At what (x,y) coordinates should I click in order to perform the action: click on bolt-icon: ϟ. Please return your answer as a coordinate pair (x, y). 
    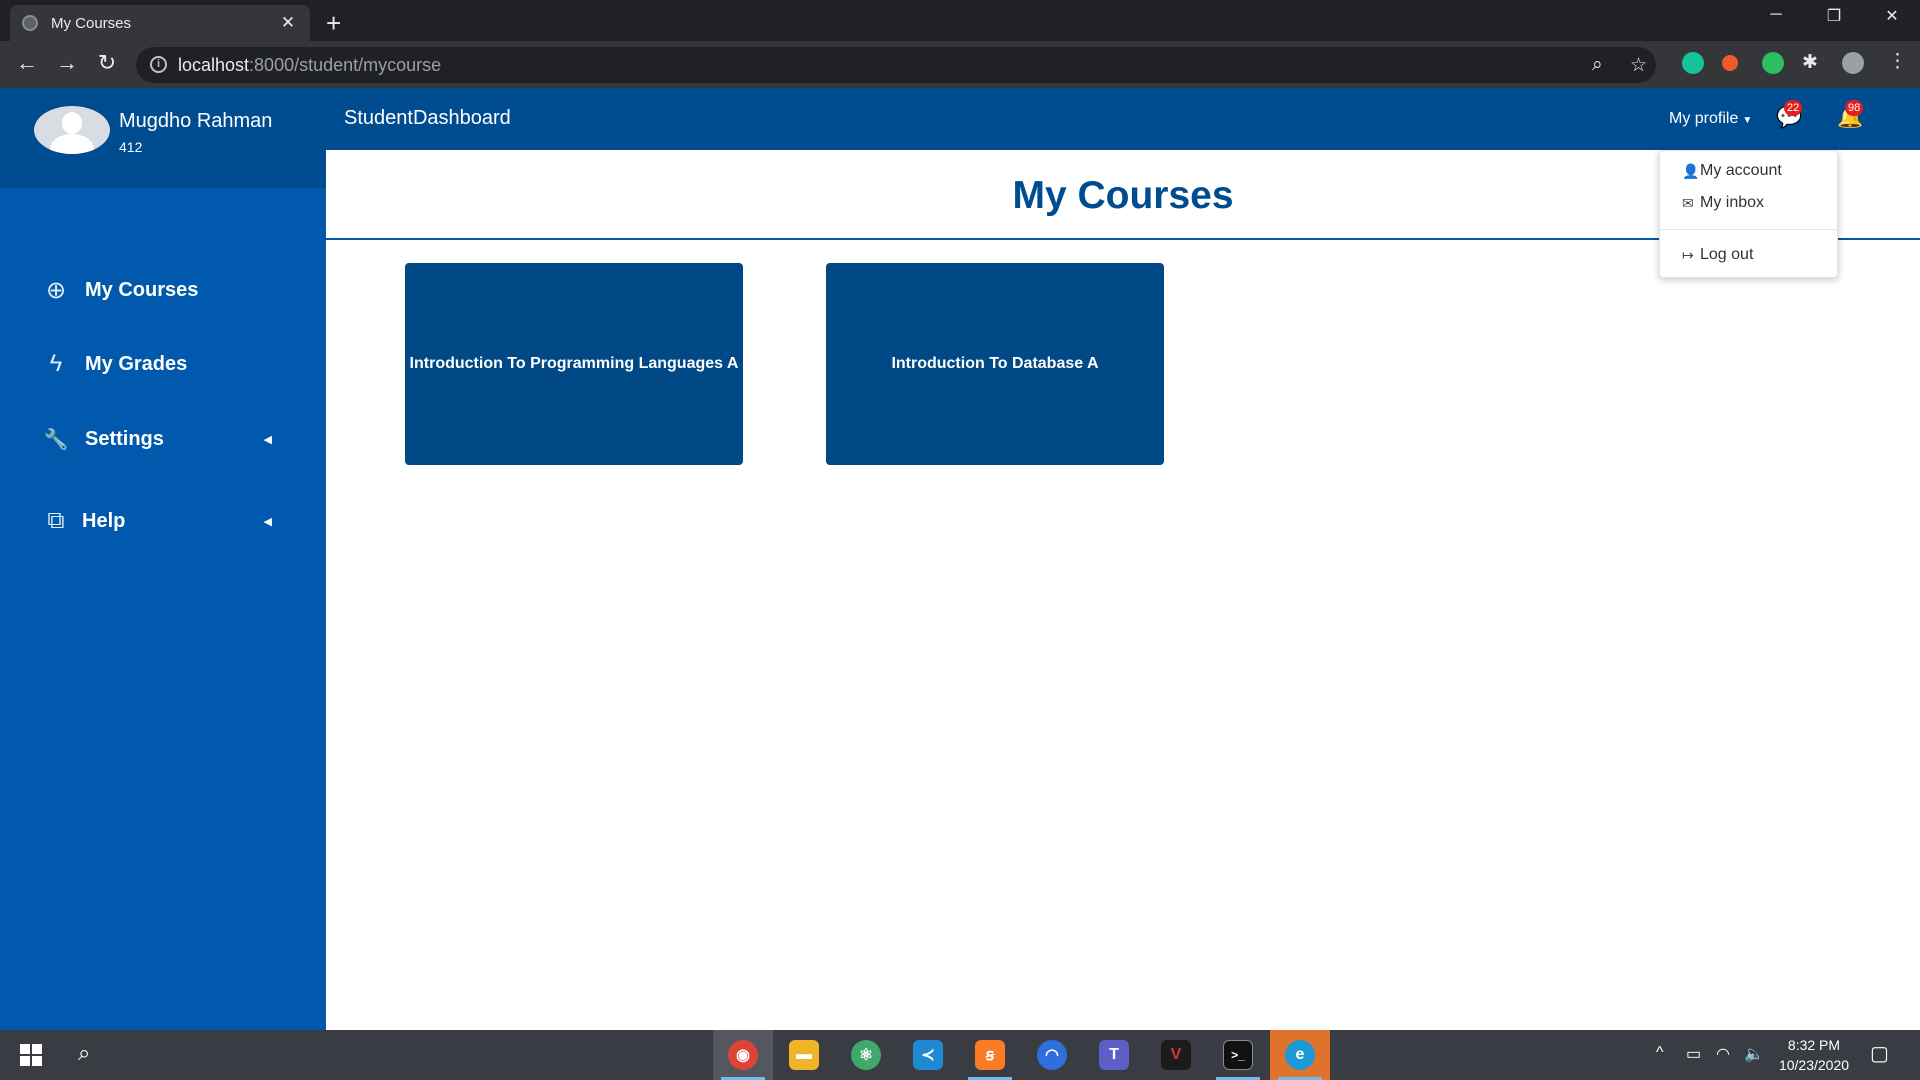
    Looking at the image, I should click on (56, 363).